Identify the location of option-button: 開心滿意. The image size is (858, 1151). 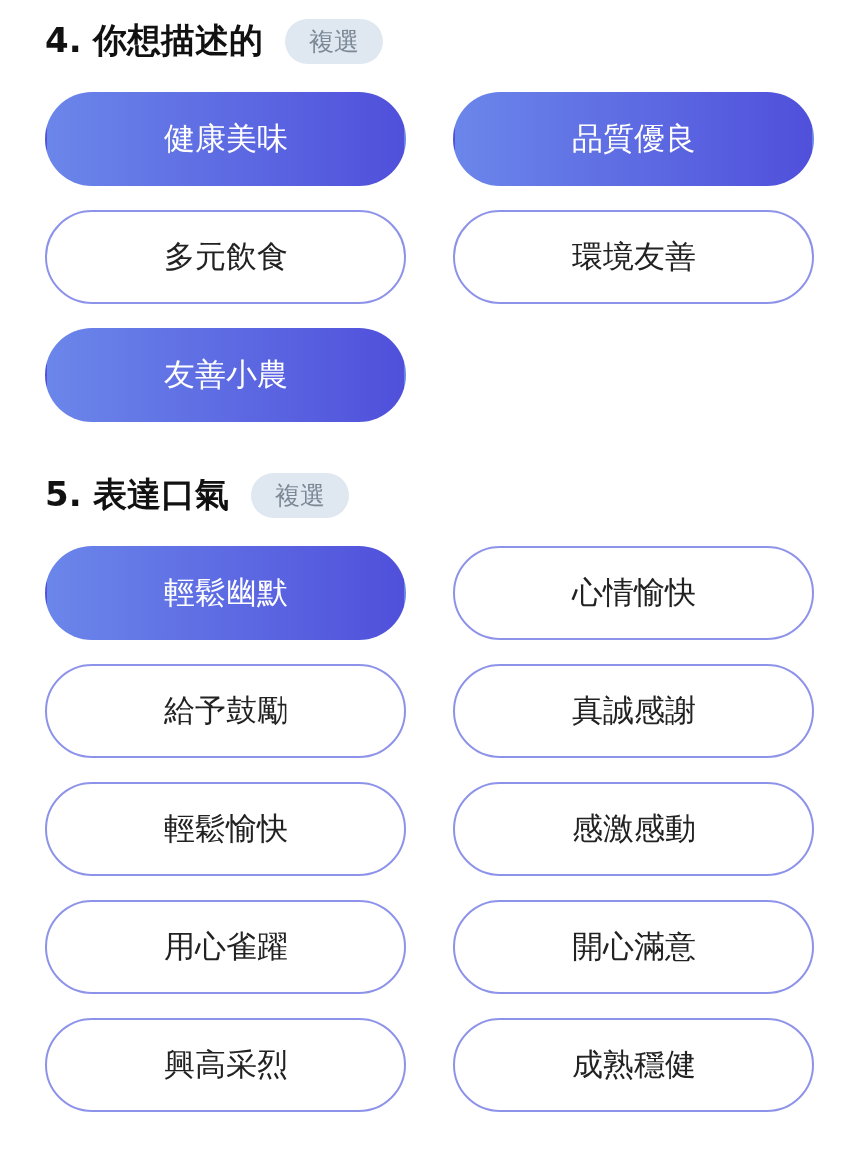
(633, 947).